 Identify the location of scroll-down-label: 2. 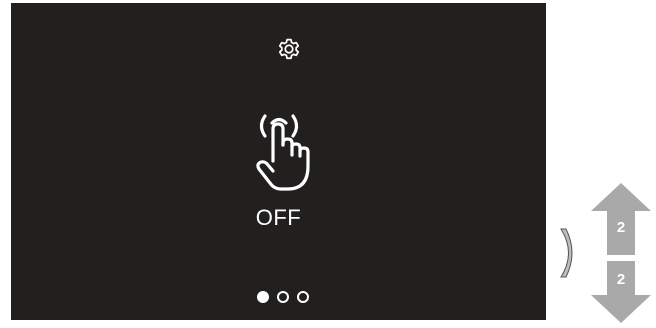
(621, 279).